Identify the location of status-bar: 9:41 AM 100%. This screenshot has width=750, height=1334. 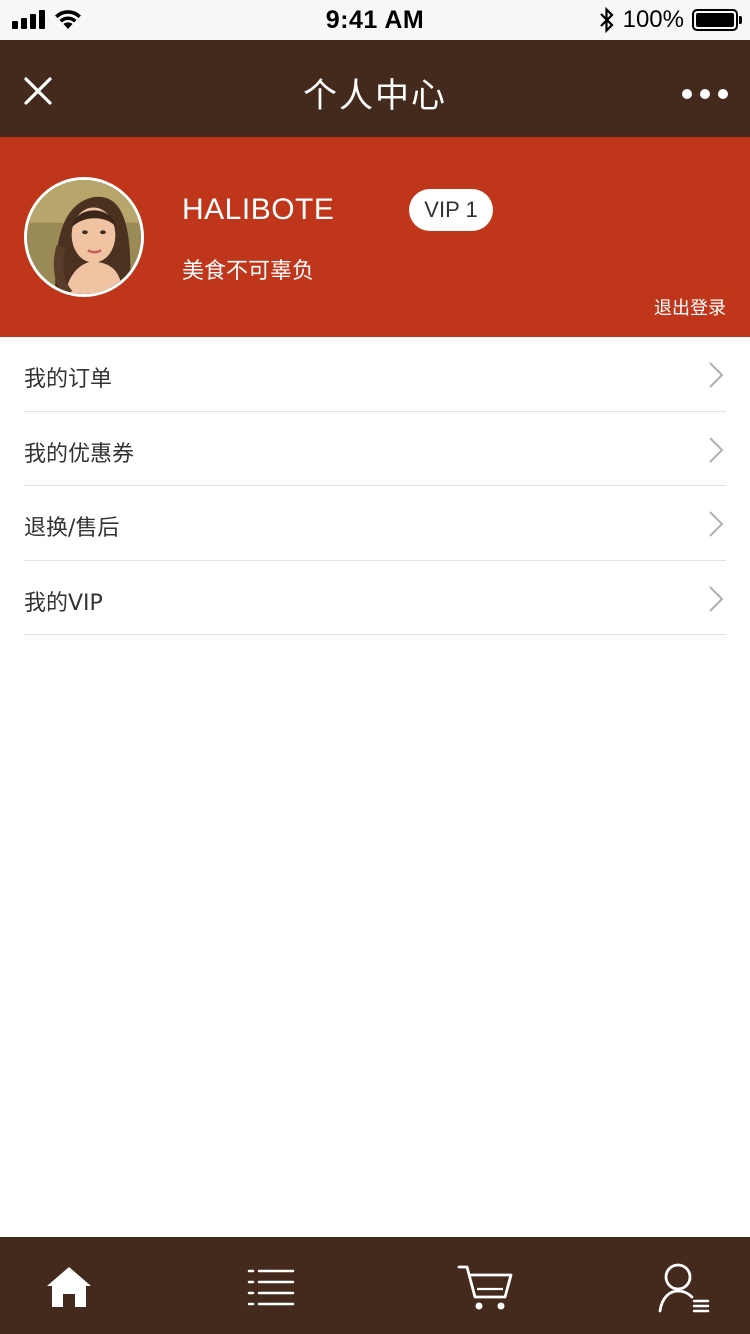
(375, 20).